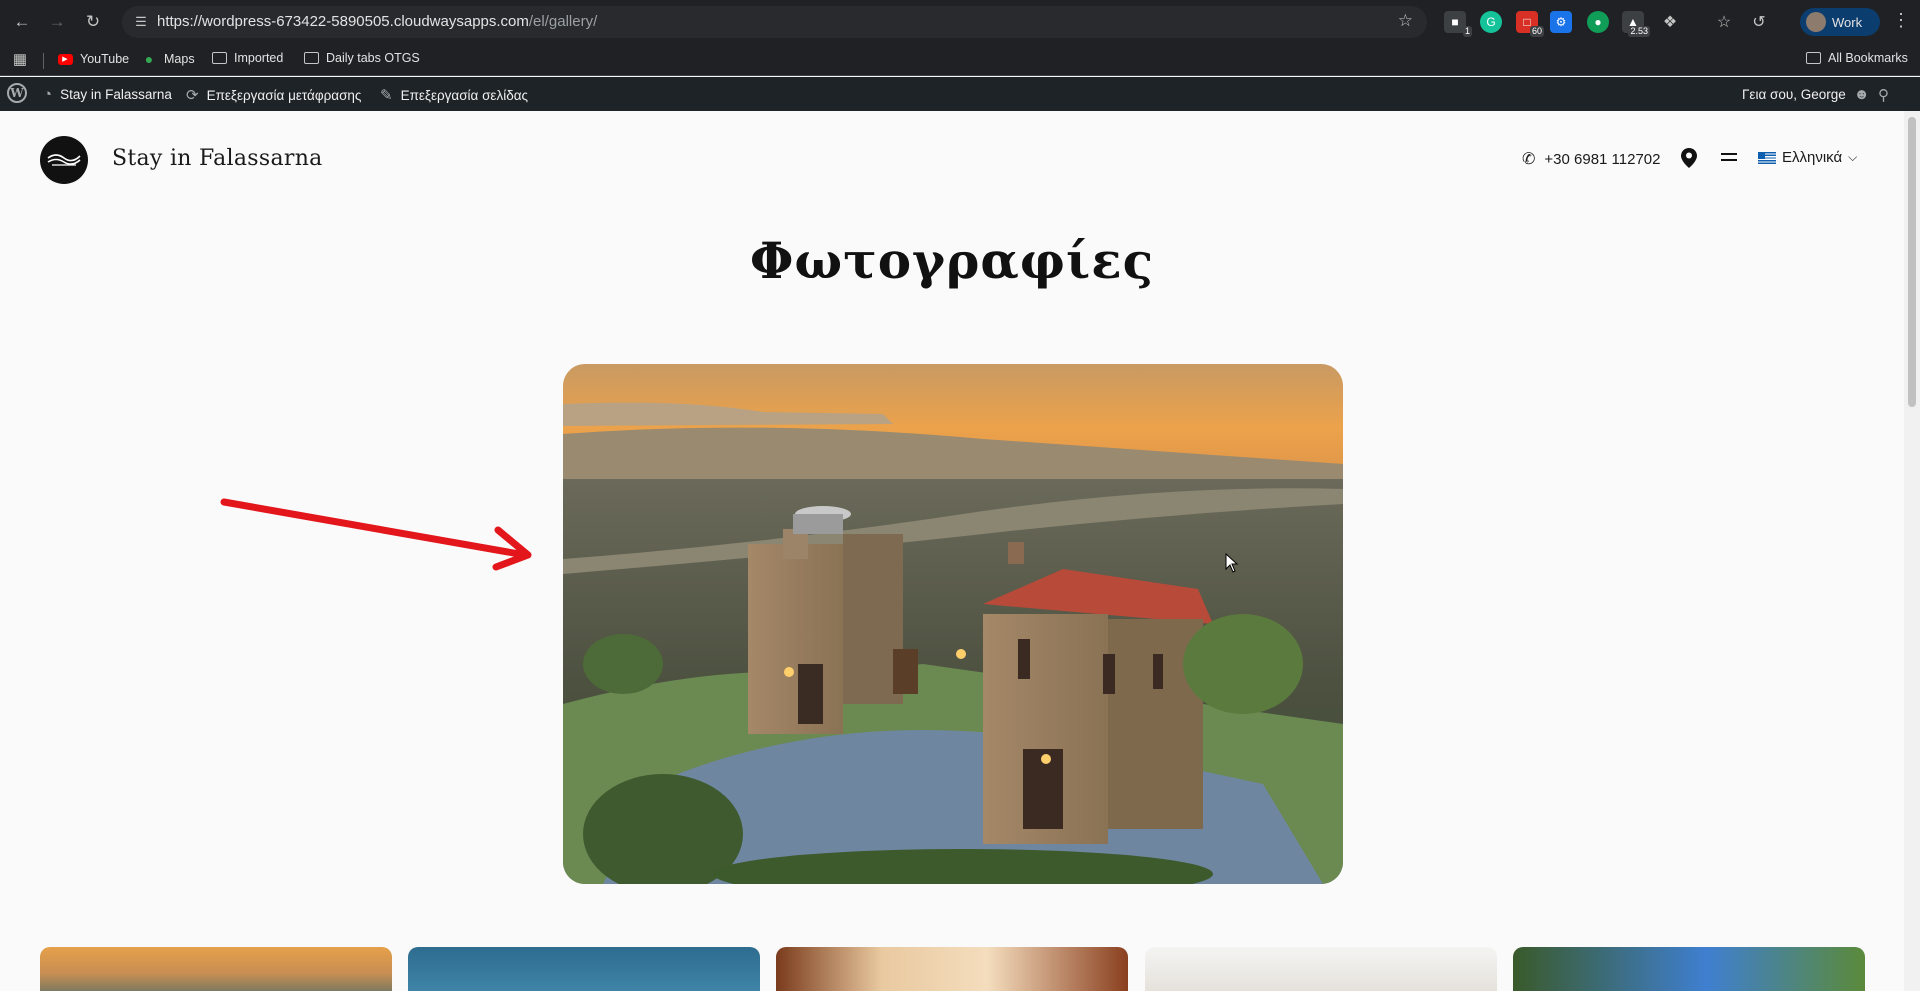  Describe the element at coordinates (1883, 95) in the screenshot. I see `wp-search-icon: ⚲` at that location.